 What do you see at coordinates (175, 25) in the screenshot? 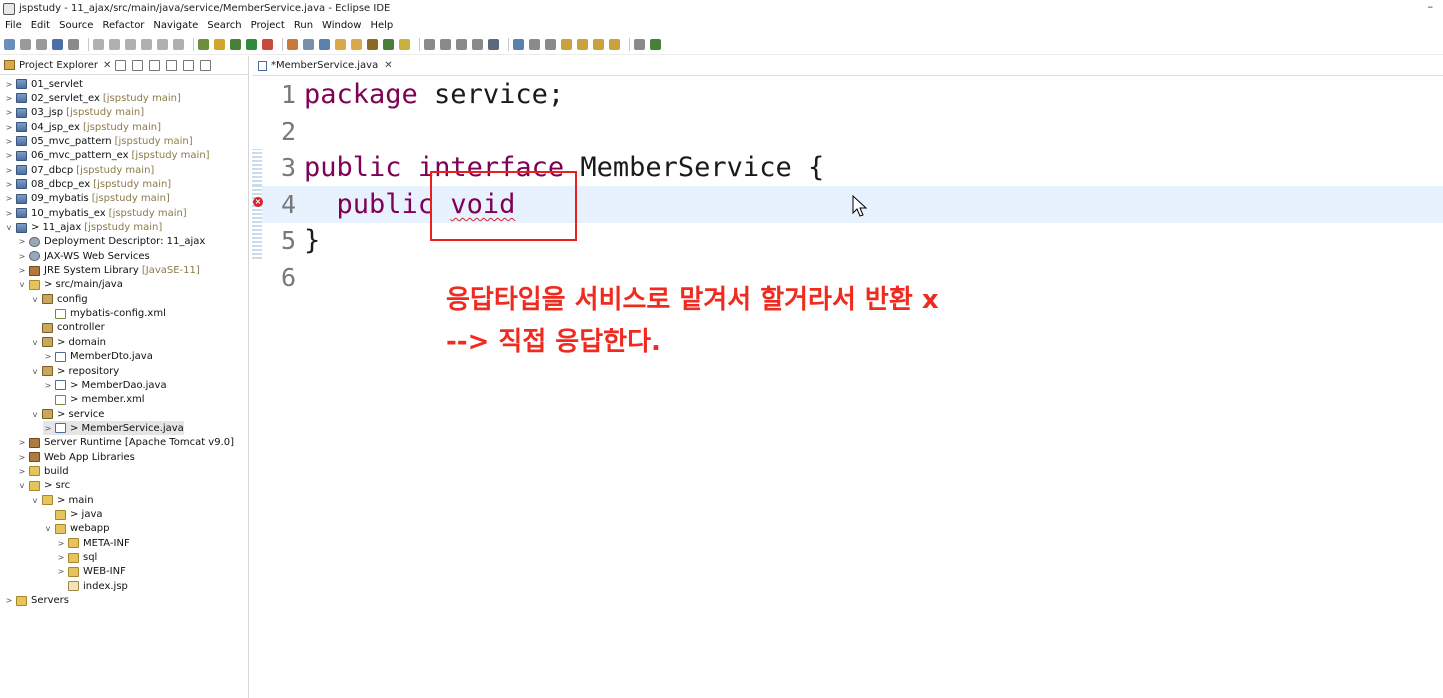
I see `menu-navigate: Navigate` at bounding box center [175, 25].